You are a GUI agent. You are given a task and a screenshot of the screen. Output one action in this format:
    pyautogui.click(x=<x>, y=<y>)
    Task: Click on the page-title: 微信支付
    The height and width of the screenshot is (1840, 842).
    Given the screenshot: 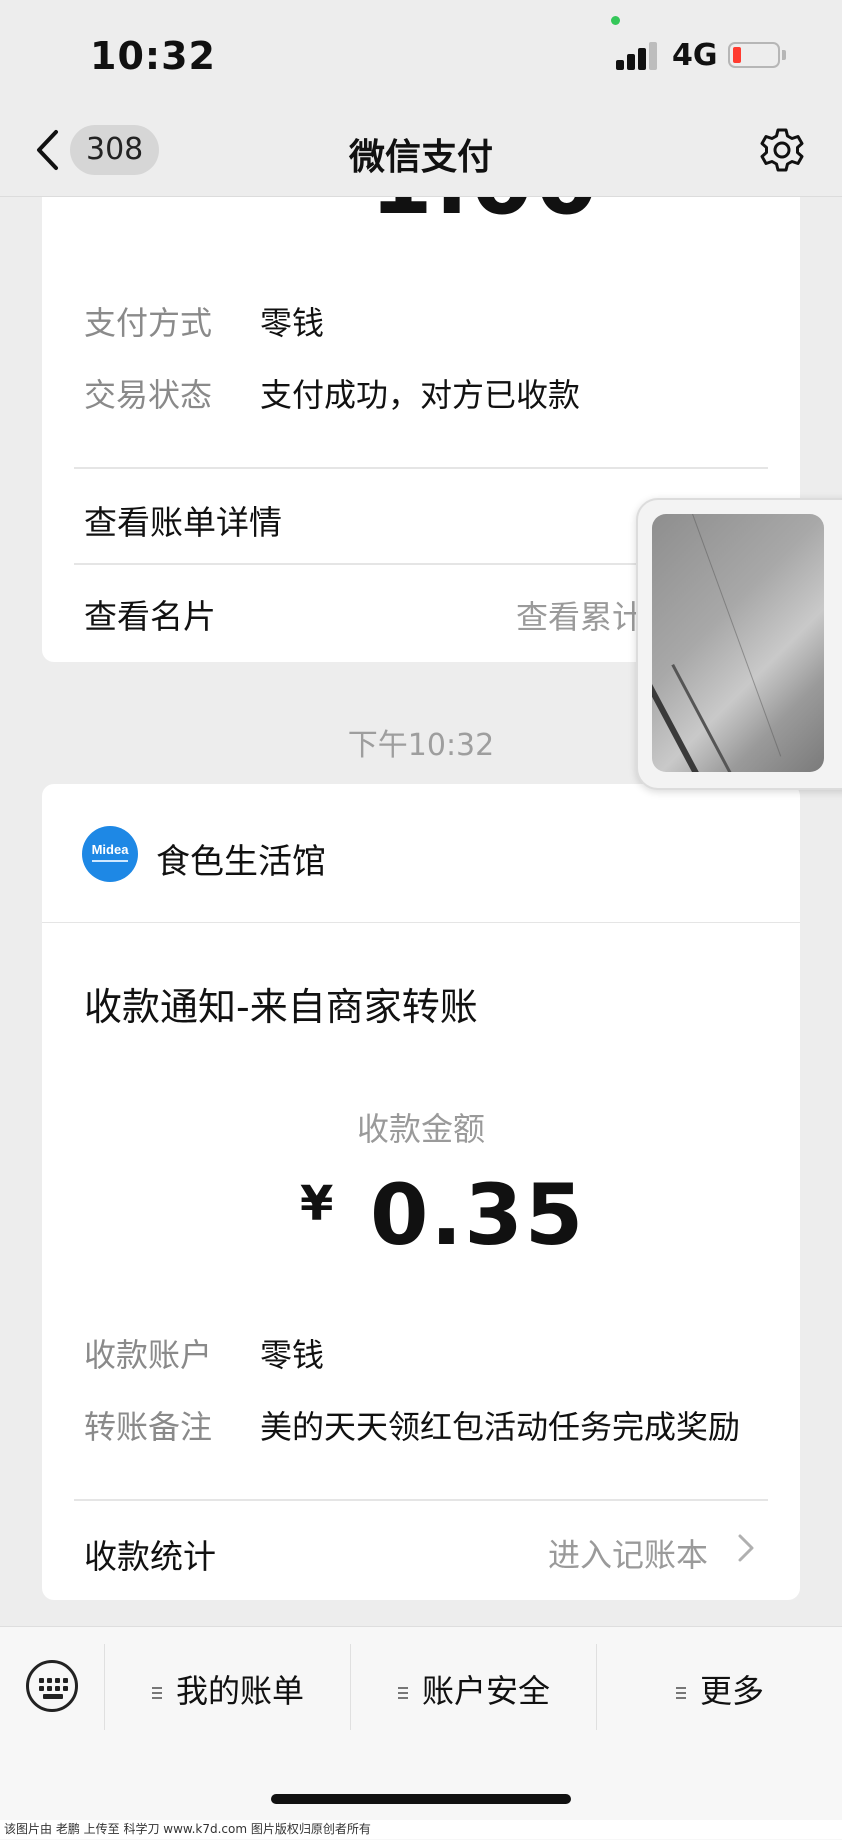 What is the action you would take?
    pyautogui.click(x=420, y=157)
    